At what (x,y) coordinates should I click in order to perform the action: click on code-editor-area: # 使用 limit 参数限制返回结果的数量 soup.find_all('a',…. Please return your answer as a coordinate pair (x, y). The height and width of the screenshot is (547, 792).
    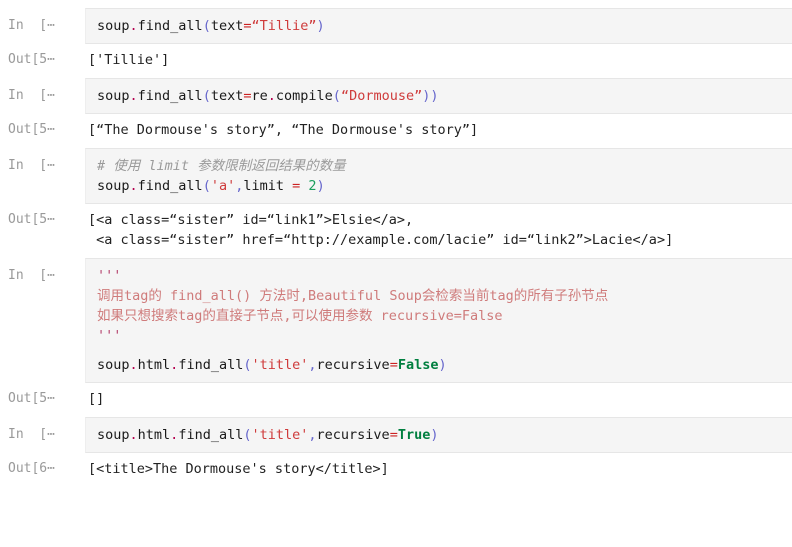
    Looking at the image, I should click on (438, 176).